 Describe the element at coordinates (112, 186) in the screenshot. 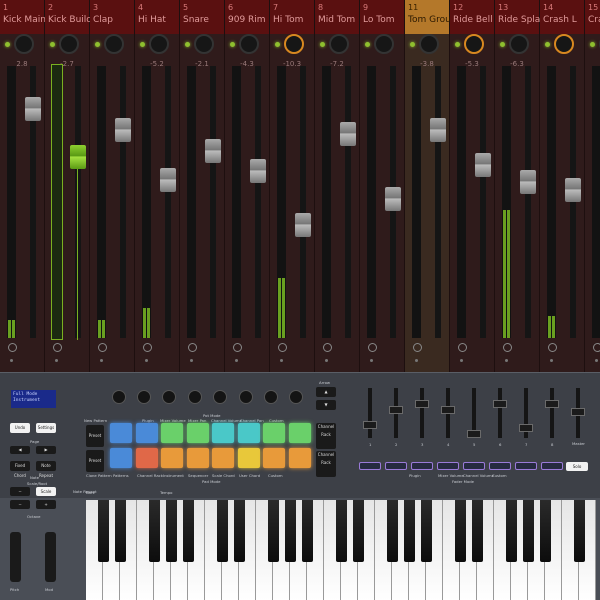

I see `channel-strip: 3 Clap` at that location.